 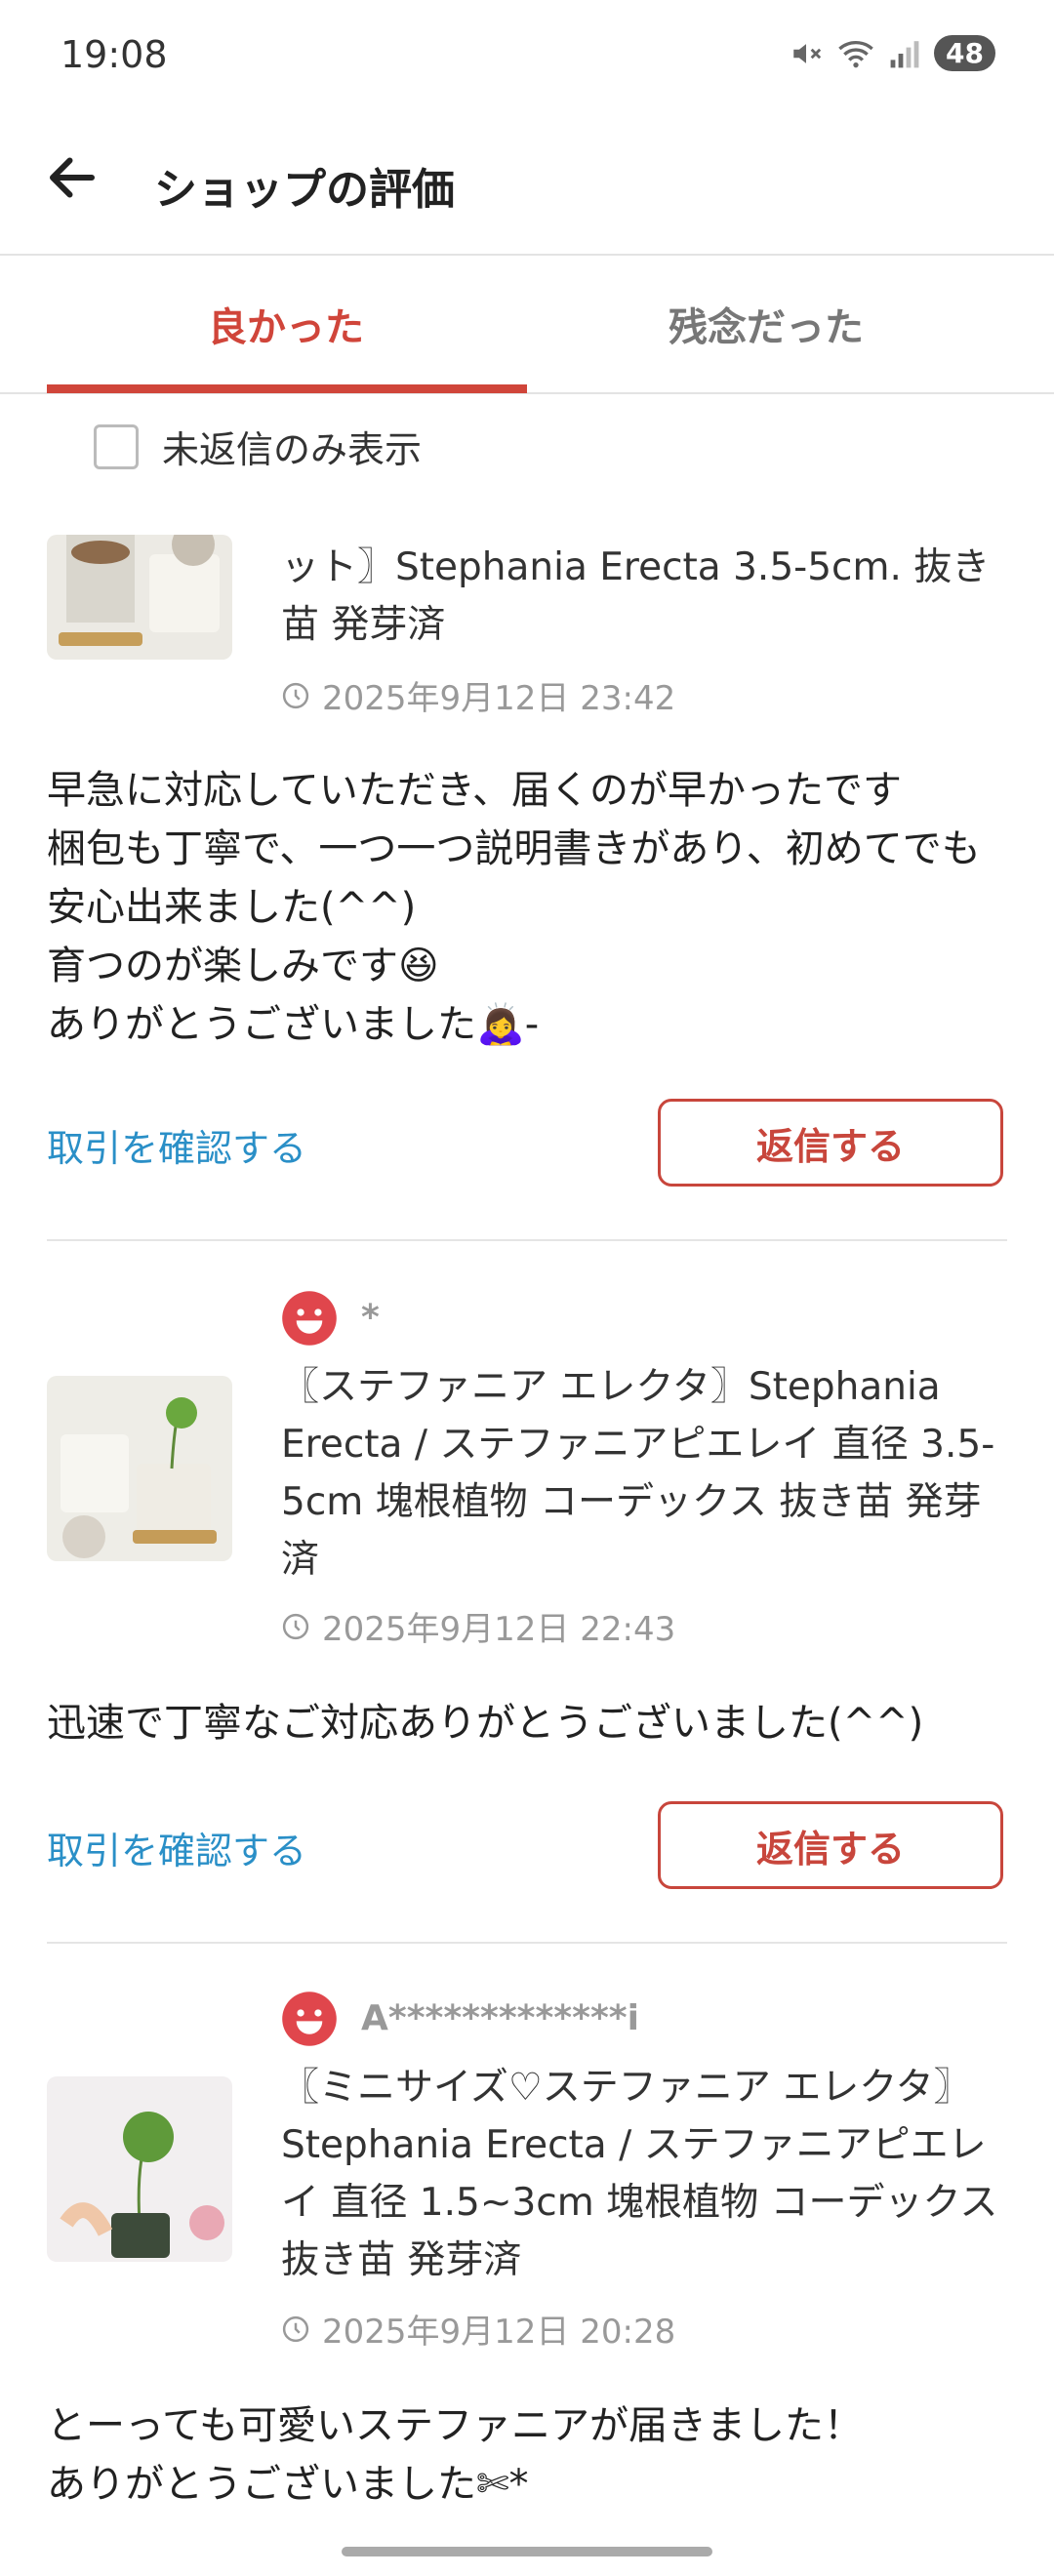 What do you see at coordinates (455, 2455) in the screenshot?
I see `review-comment: とーっても可愛いステファニアが届きました！ ありがとうございました✄*` at bounding box center [455, 2455].